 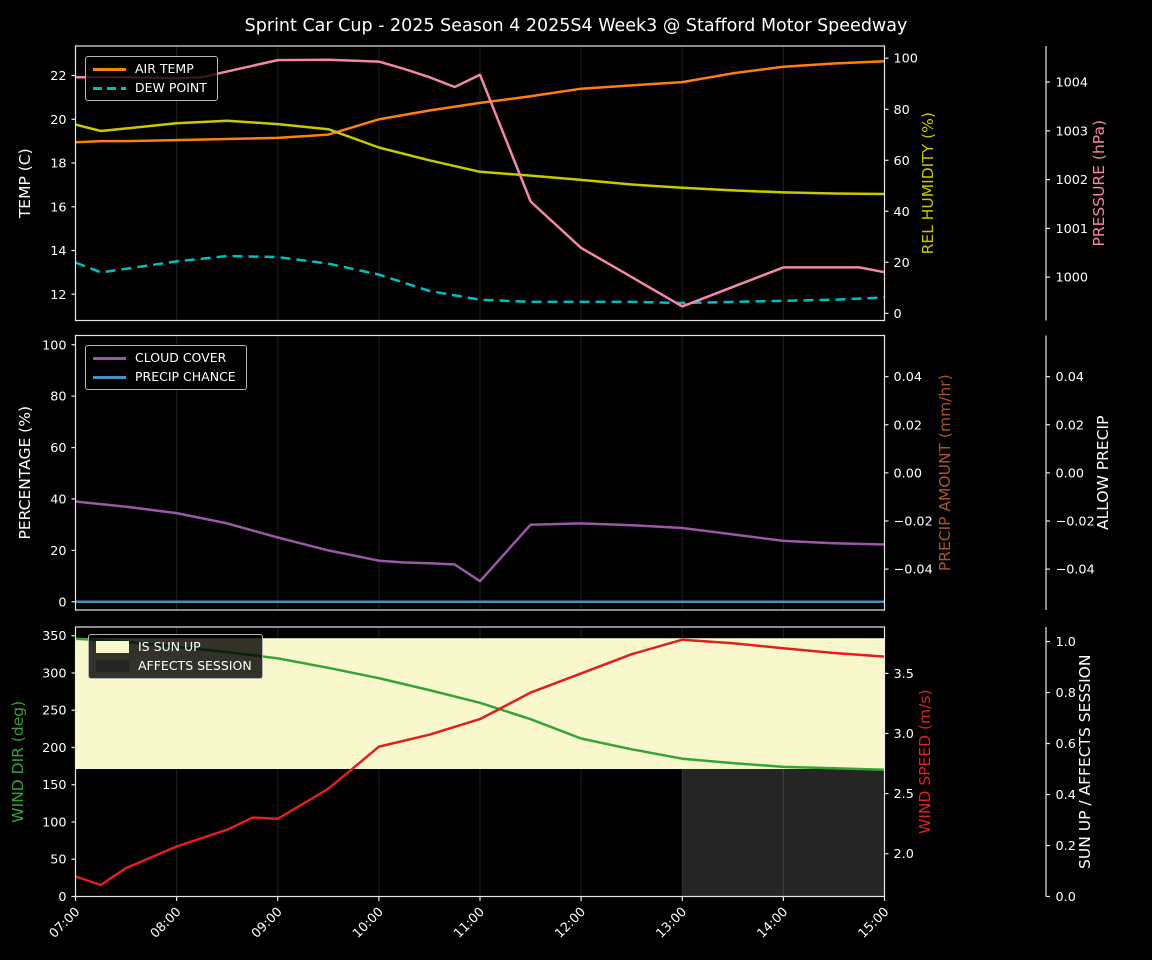 What do you see at coordinates (58, 860) in the screenshot?
I see `tick-label: 50` at bounding box center [58, 860].